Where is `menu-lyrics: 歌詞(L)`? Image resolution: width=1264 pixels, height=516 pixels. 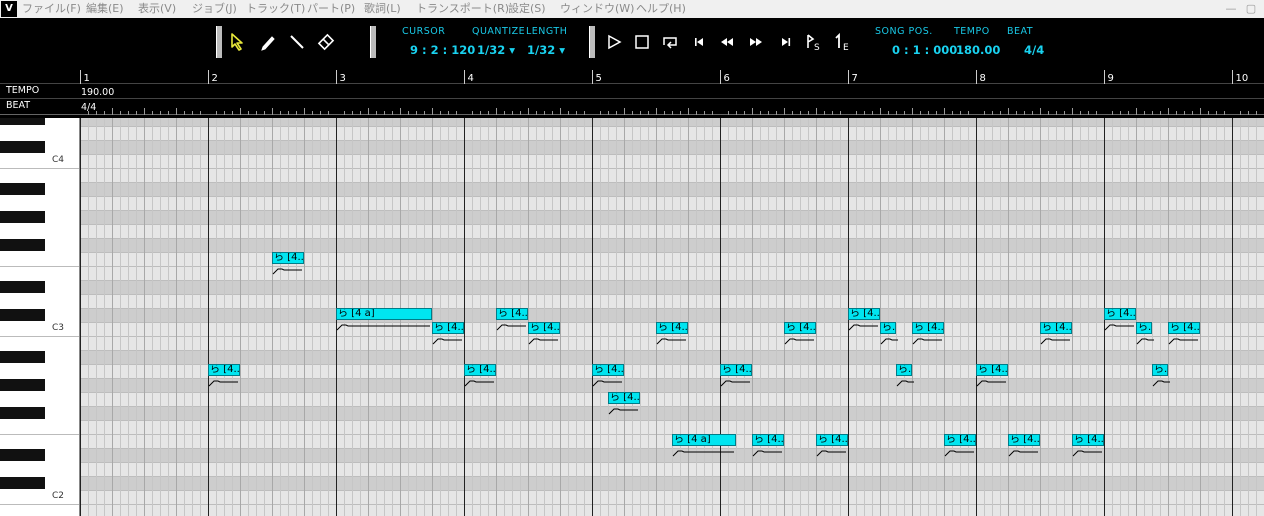 menu-lyrics: 歌詞(L) is located at coordinates (382, 9).